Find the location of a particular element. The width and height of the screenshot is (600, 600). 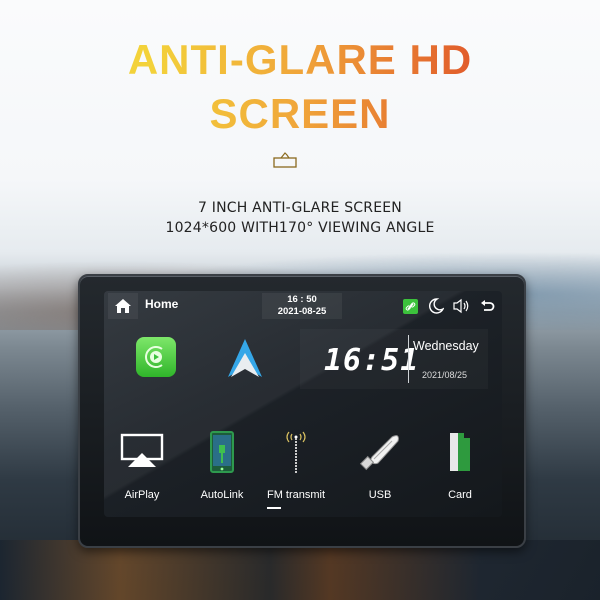

moon-icon is located at coordinates (436, 306).